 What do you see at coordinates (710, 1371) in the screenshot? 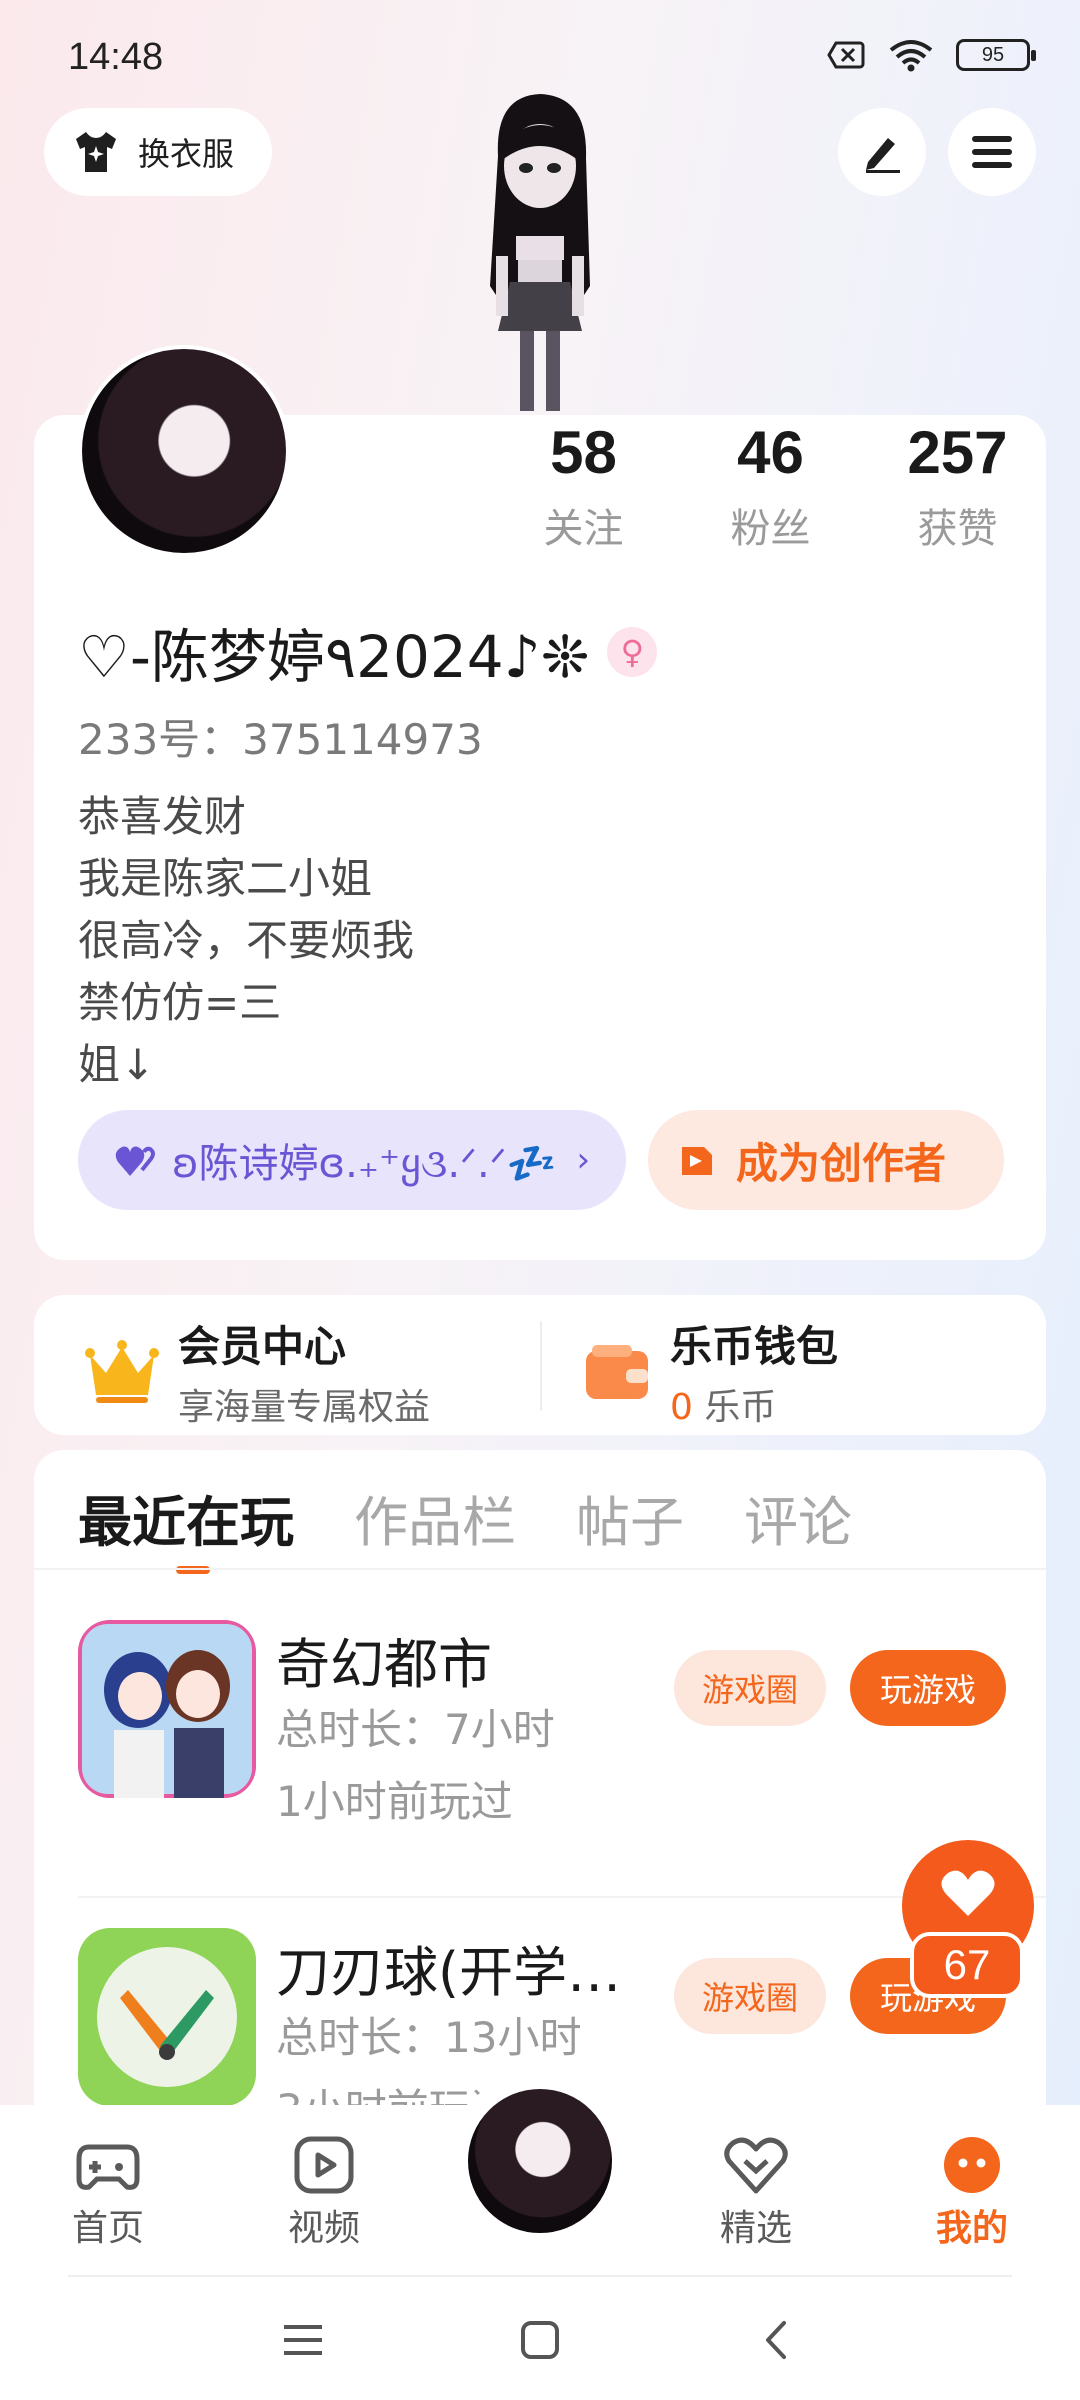
I see `coin-wallet: 乐币钱包 0 乐币` at bounding box center [710, 1371].